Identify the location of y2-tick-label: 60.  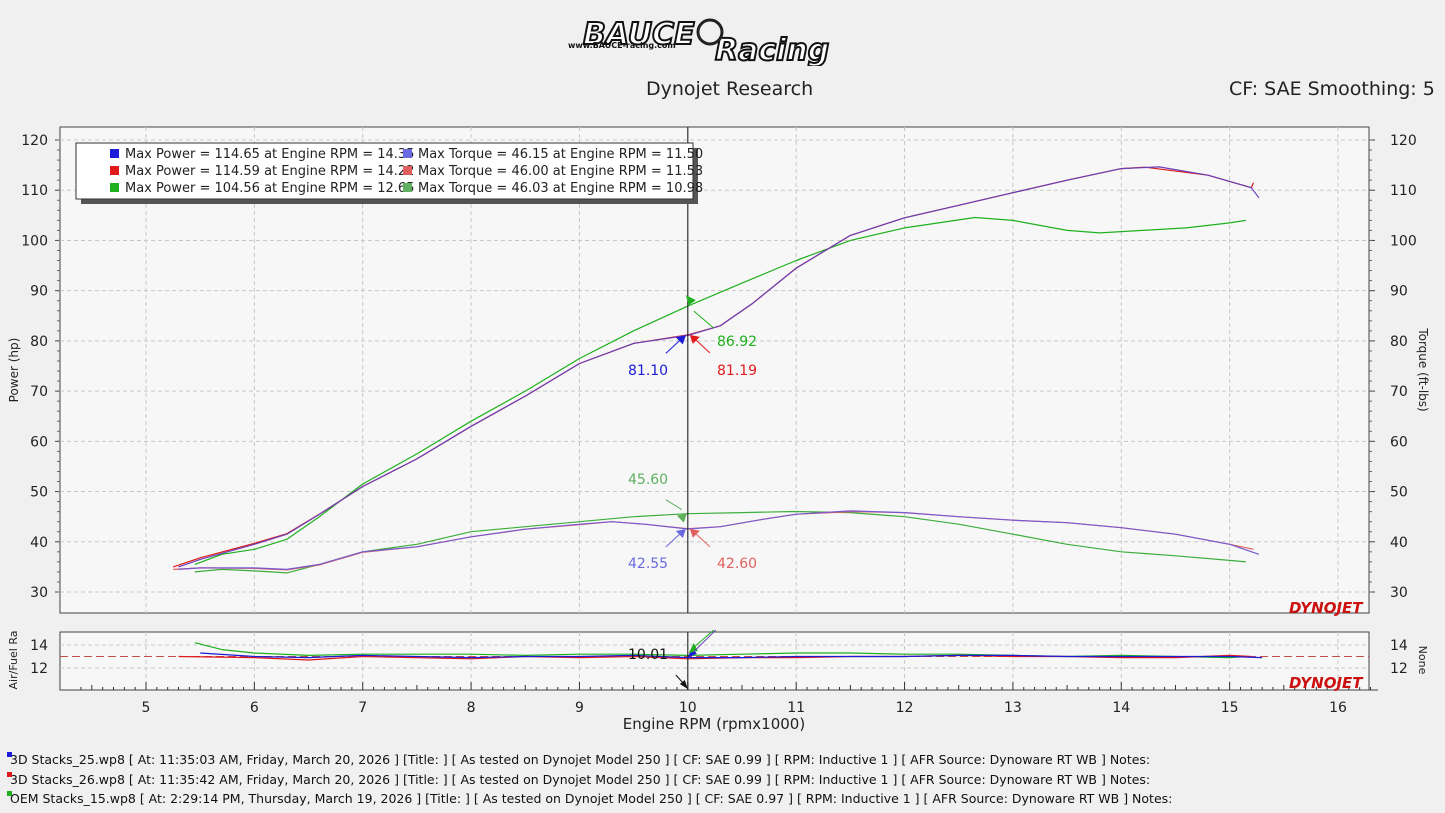
(1399, 442).